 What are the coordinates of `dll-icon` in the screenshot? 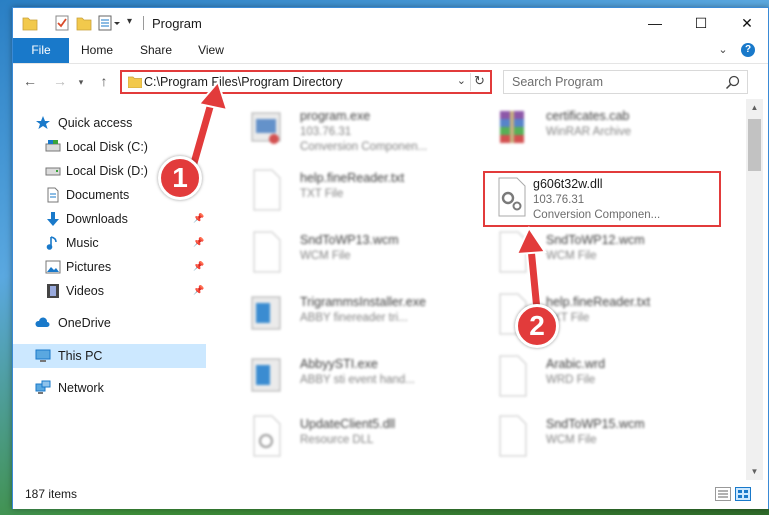 It's located at (267, 436).